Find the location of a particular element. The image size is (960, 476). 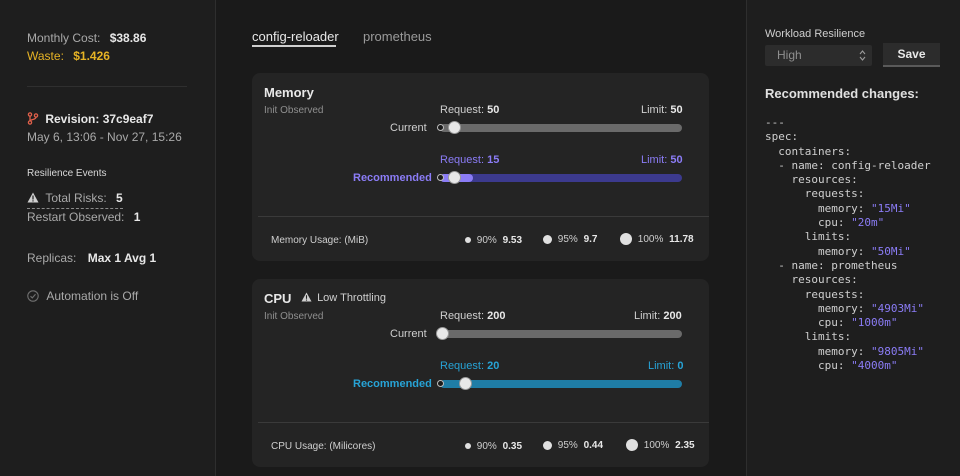

cpu-current-label: Current is located at coordinates (408, 334).